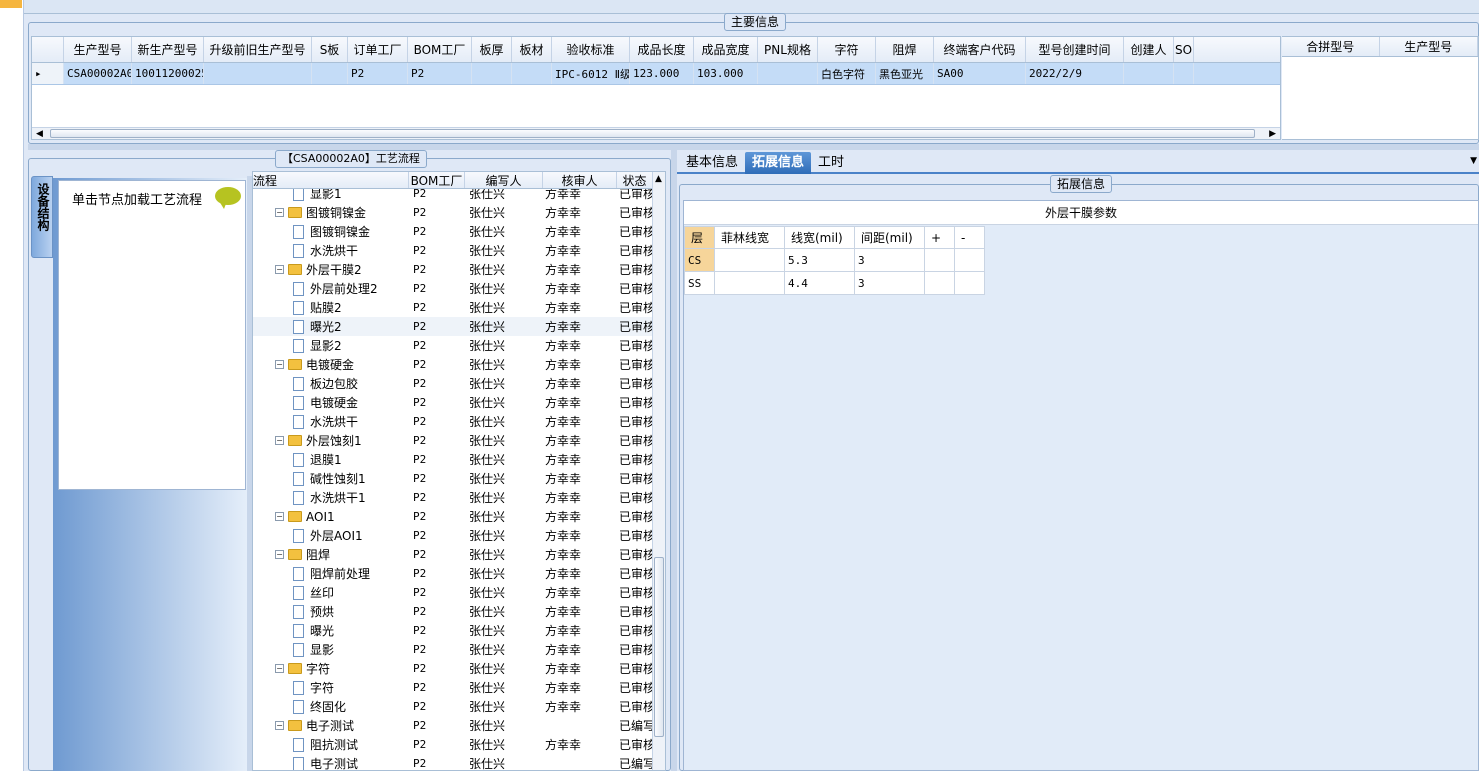 This screenshot has width=1479, height=771. What do you see at coordinates (778, 163) in the screenshot?
I see `tab-1: 拓展信息` at bounding box center [778, 163].